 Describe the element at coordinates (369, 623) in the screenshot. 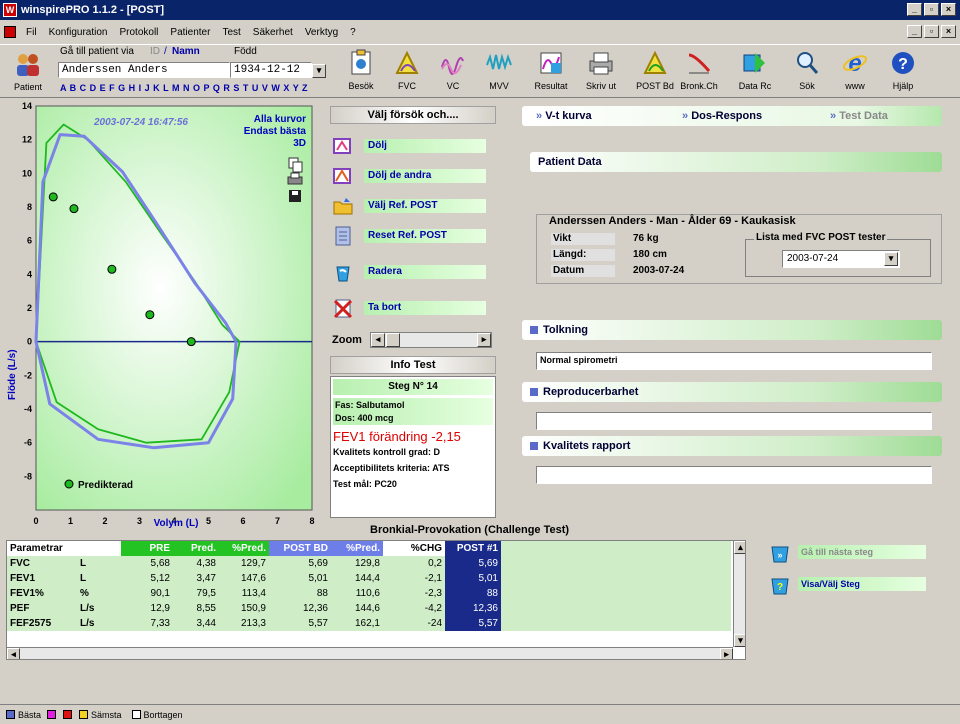

I see `table-row: FEF2575 L/s 7,33 3,44 213,3 5,57 162,1 -24 5,57` at that location.